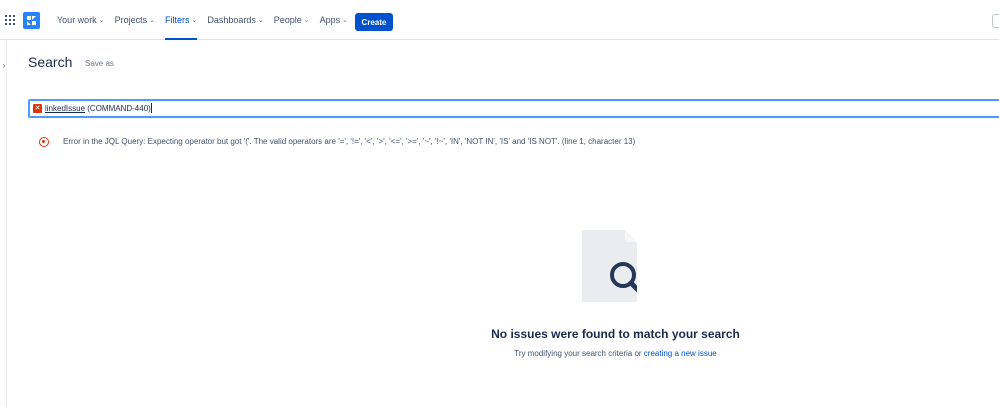 This screenshot has height=407, width=999. Describe the element at coordinates (374, 22) in the screenshot. I see `create-button: Create` at that location.